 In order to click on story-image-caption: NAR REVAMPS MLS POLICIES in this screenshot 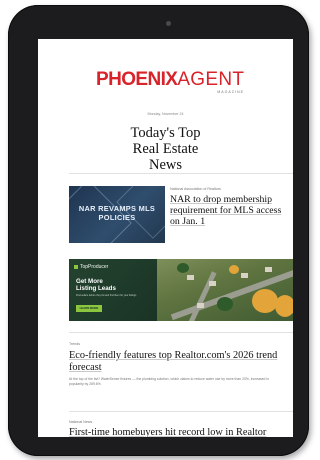, I will do `click(117, 213)`.